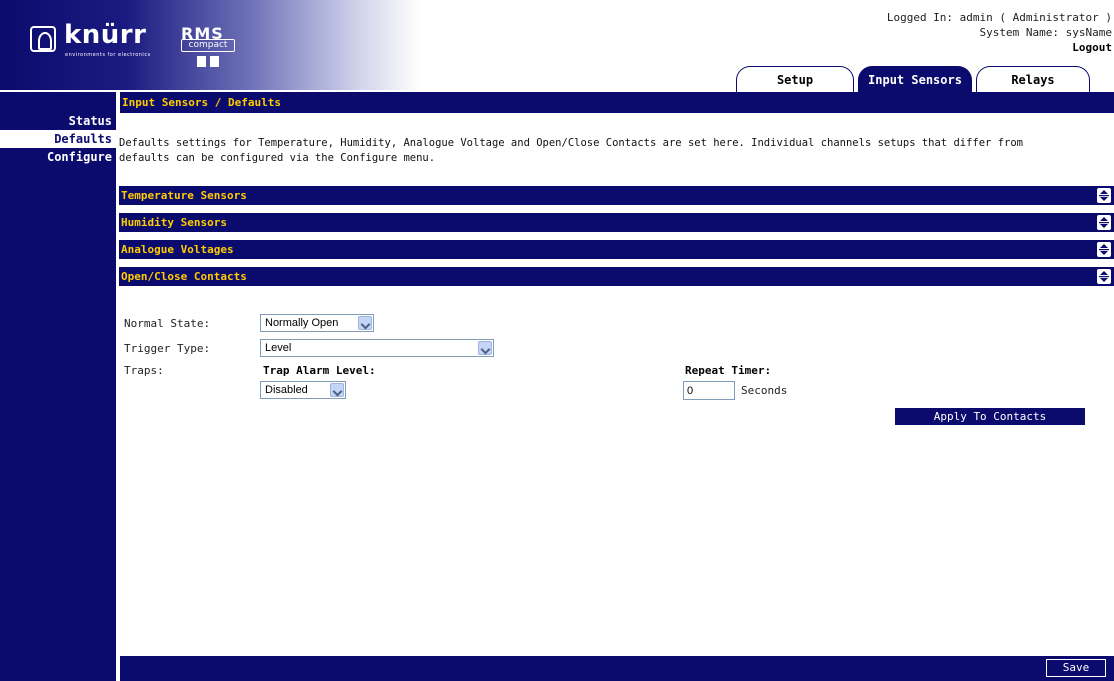  I want to click on logged-in-text: Logged In: admin ( Administrator ), so click(999, 17).